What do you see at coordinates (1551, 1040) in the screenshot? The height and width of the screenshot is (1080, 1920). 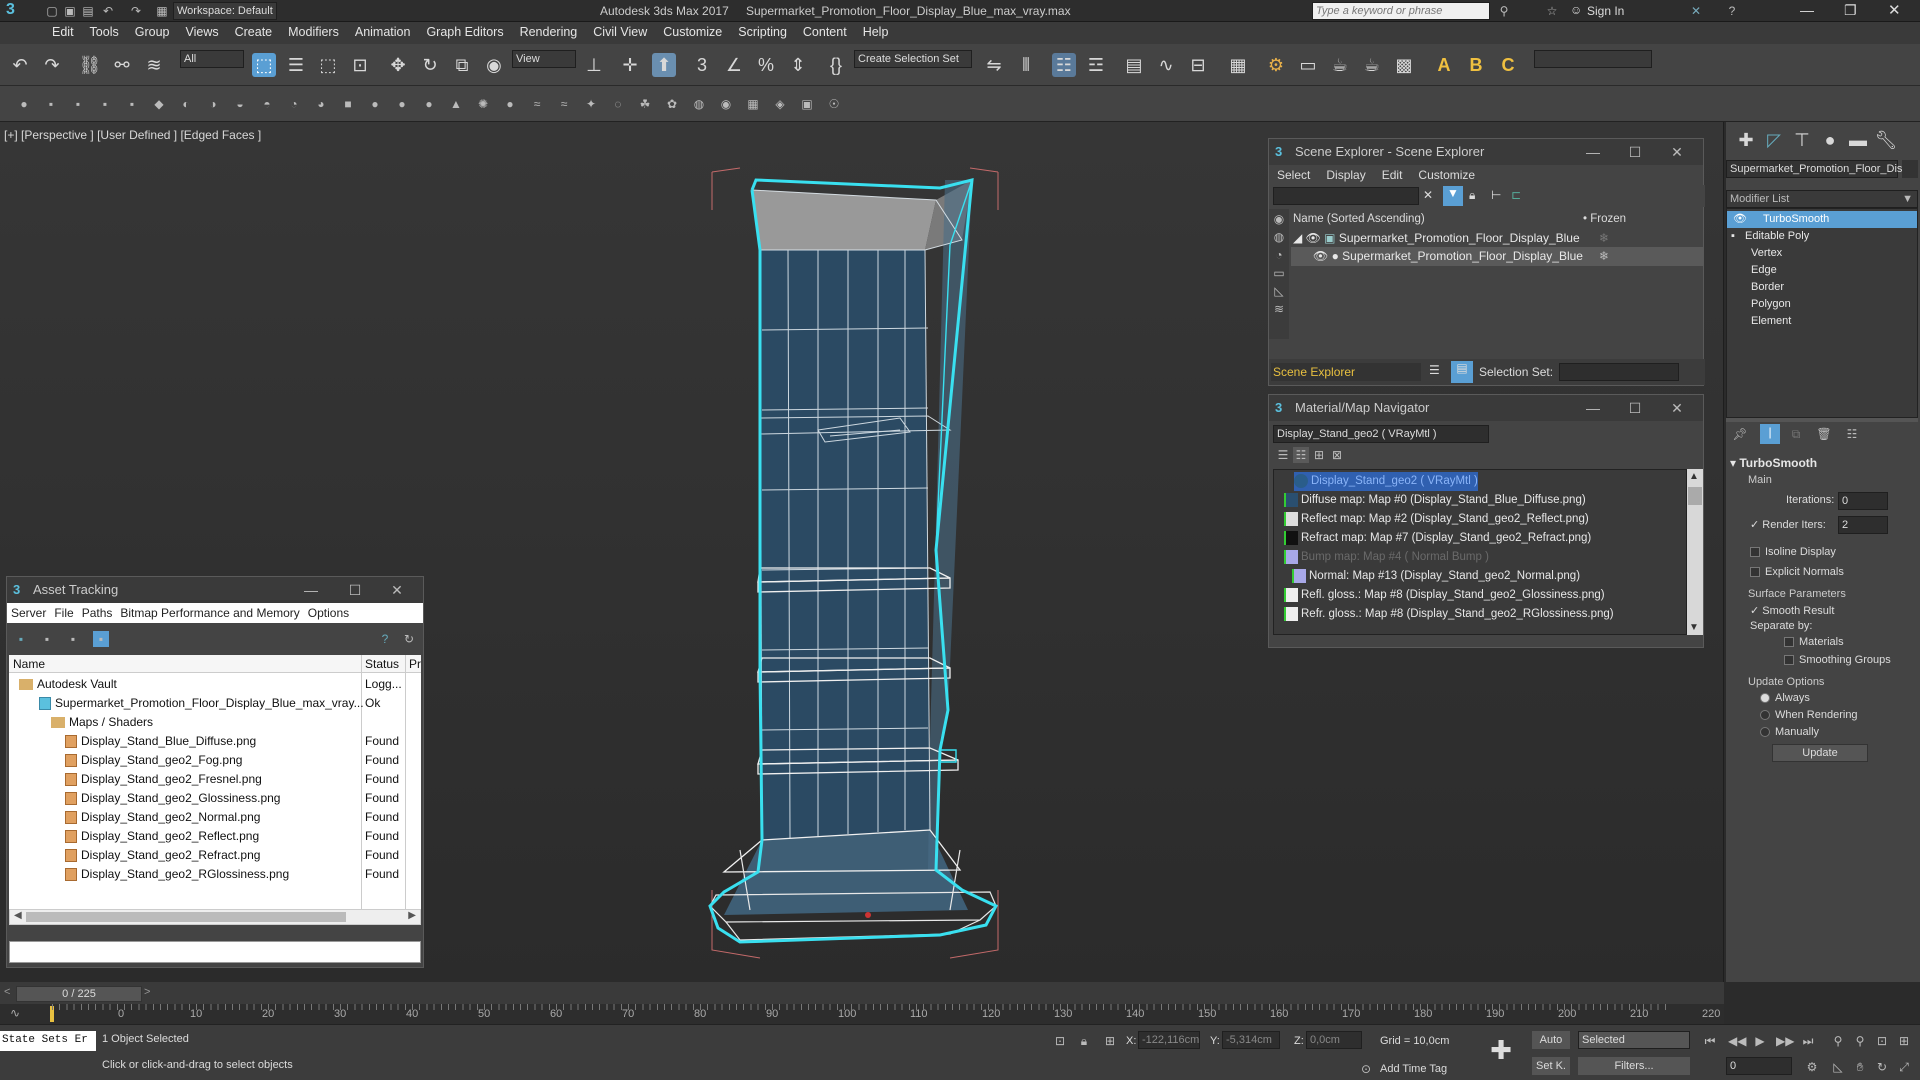 I see `auto-key-button: Auto` at bounding box center [1551, 1040].